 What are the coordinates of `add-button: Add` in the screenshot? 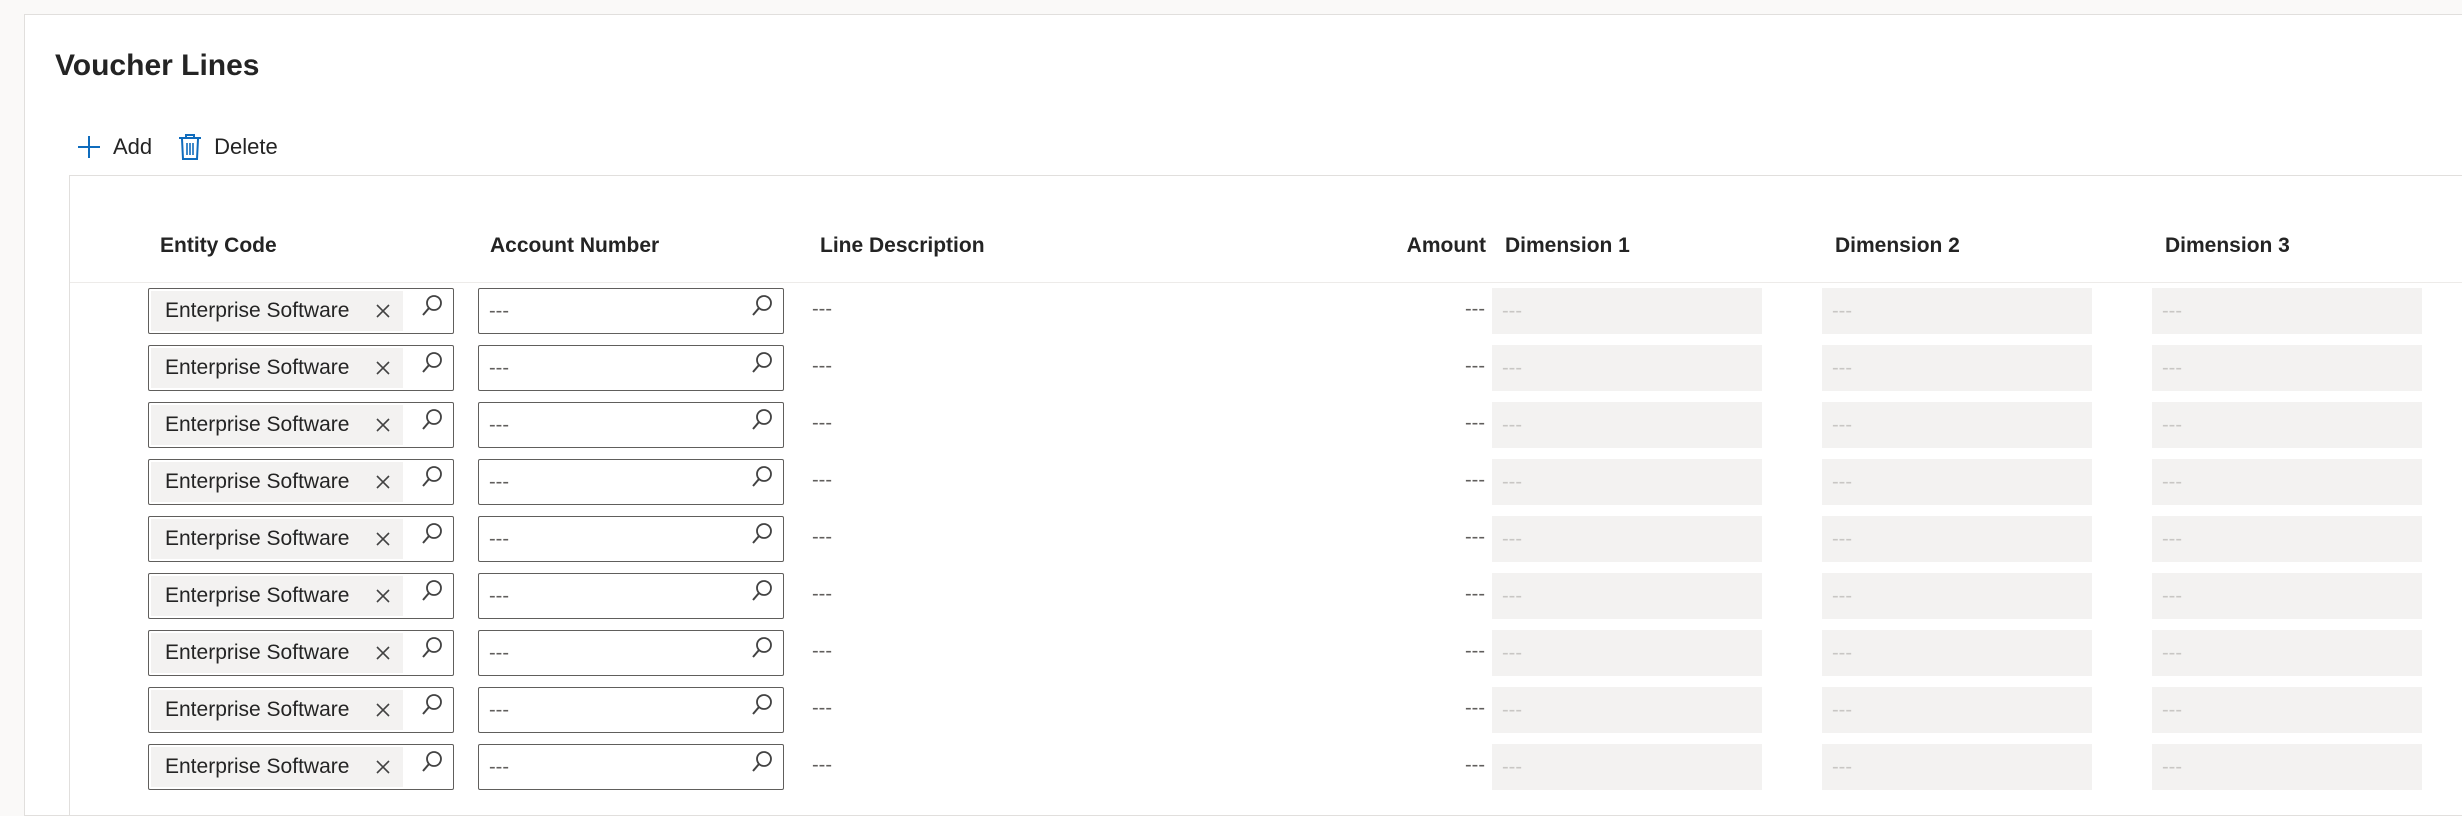 It's located at (114, 147).